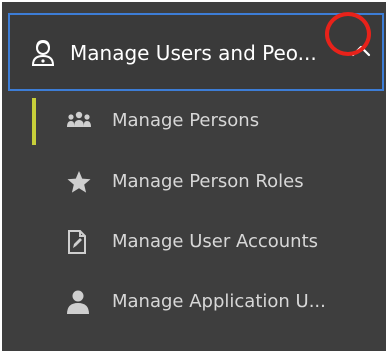 This screenshot has height=353, width=386. Describe the element at coordinates (186, 120) in the screenshot. I see `menu-item-label: Manage Persons` at that location.